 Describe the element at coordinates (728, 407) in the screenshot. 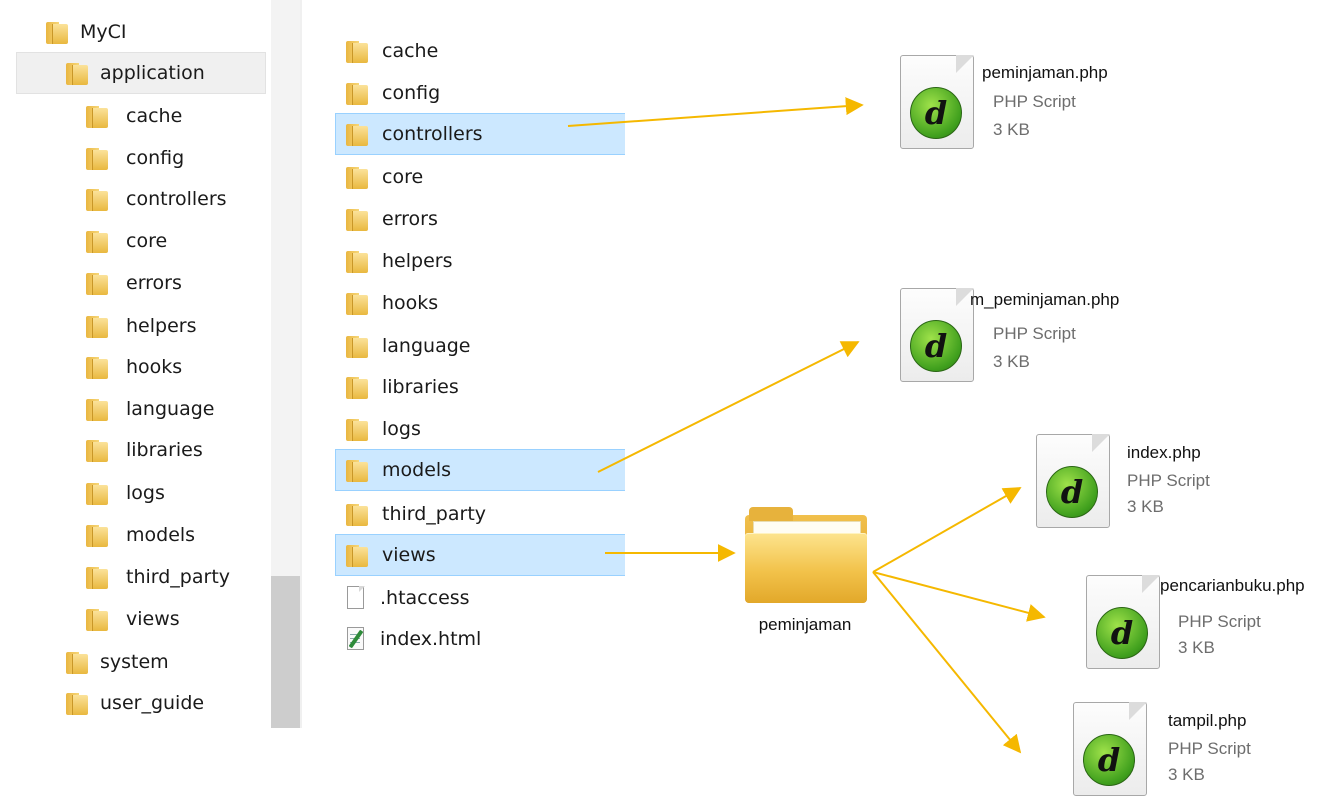

I see `arrow-models` at that location.